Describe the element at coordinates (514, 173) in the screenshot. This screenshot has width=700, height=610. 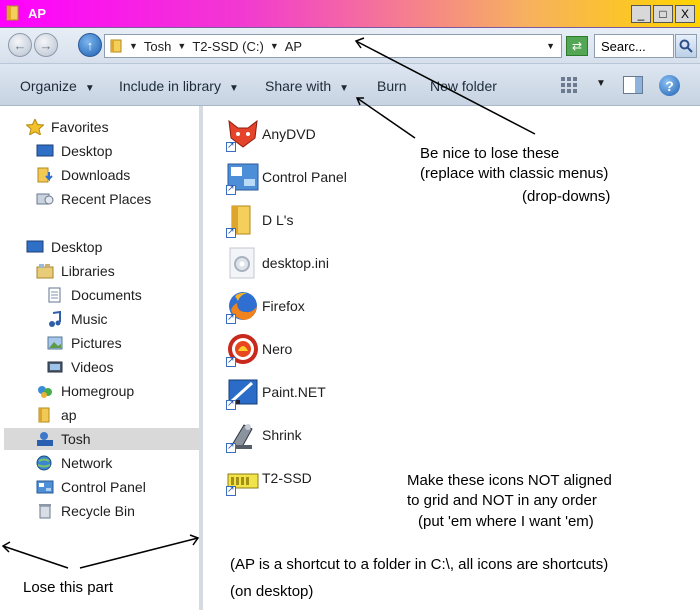
I see `annotation-text: (replace with classic menus)` at that location.